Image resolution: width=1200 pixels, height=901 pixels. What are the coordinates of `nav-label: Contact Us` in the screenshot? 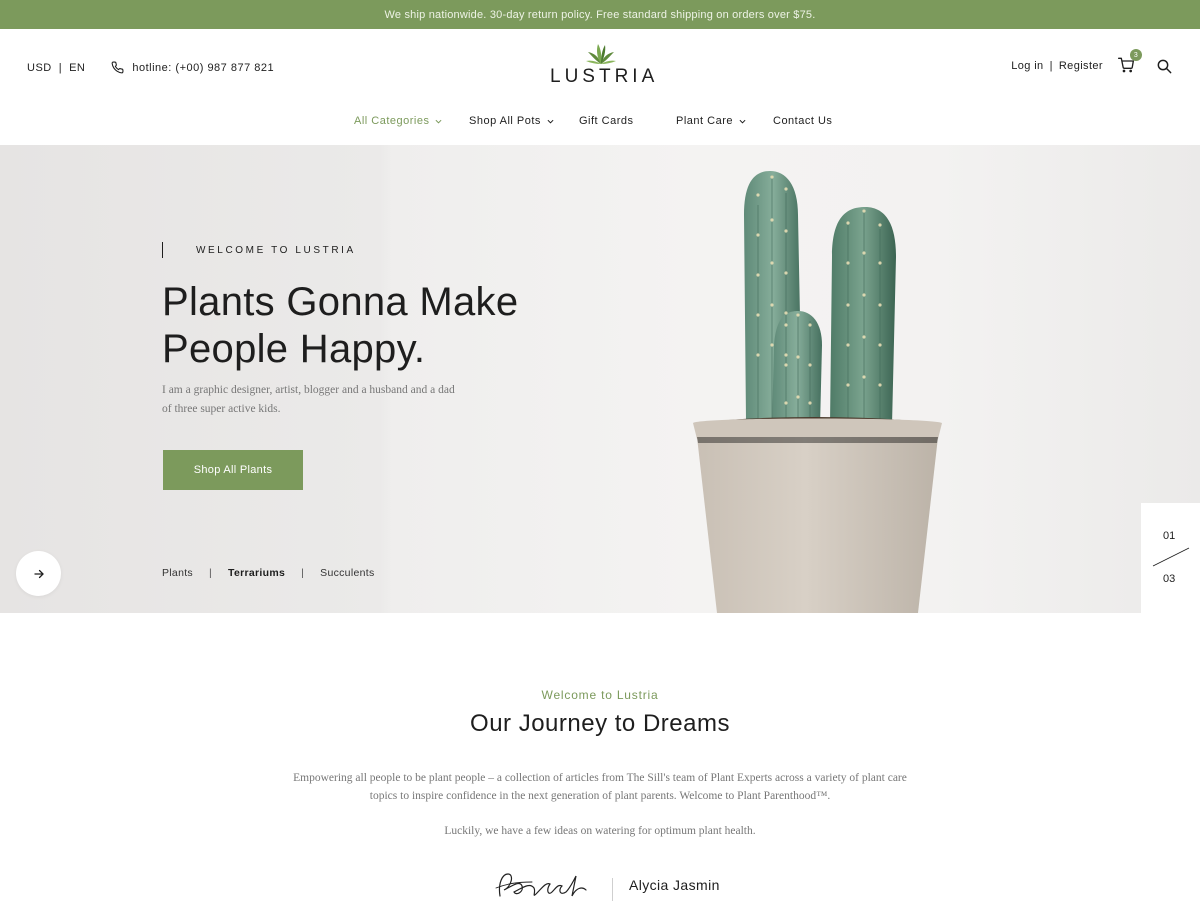 It's located at (803, 121).